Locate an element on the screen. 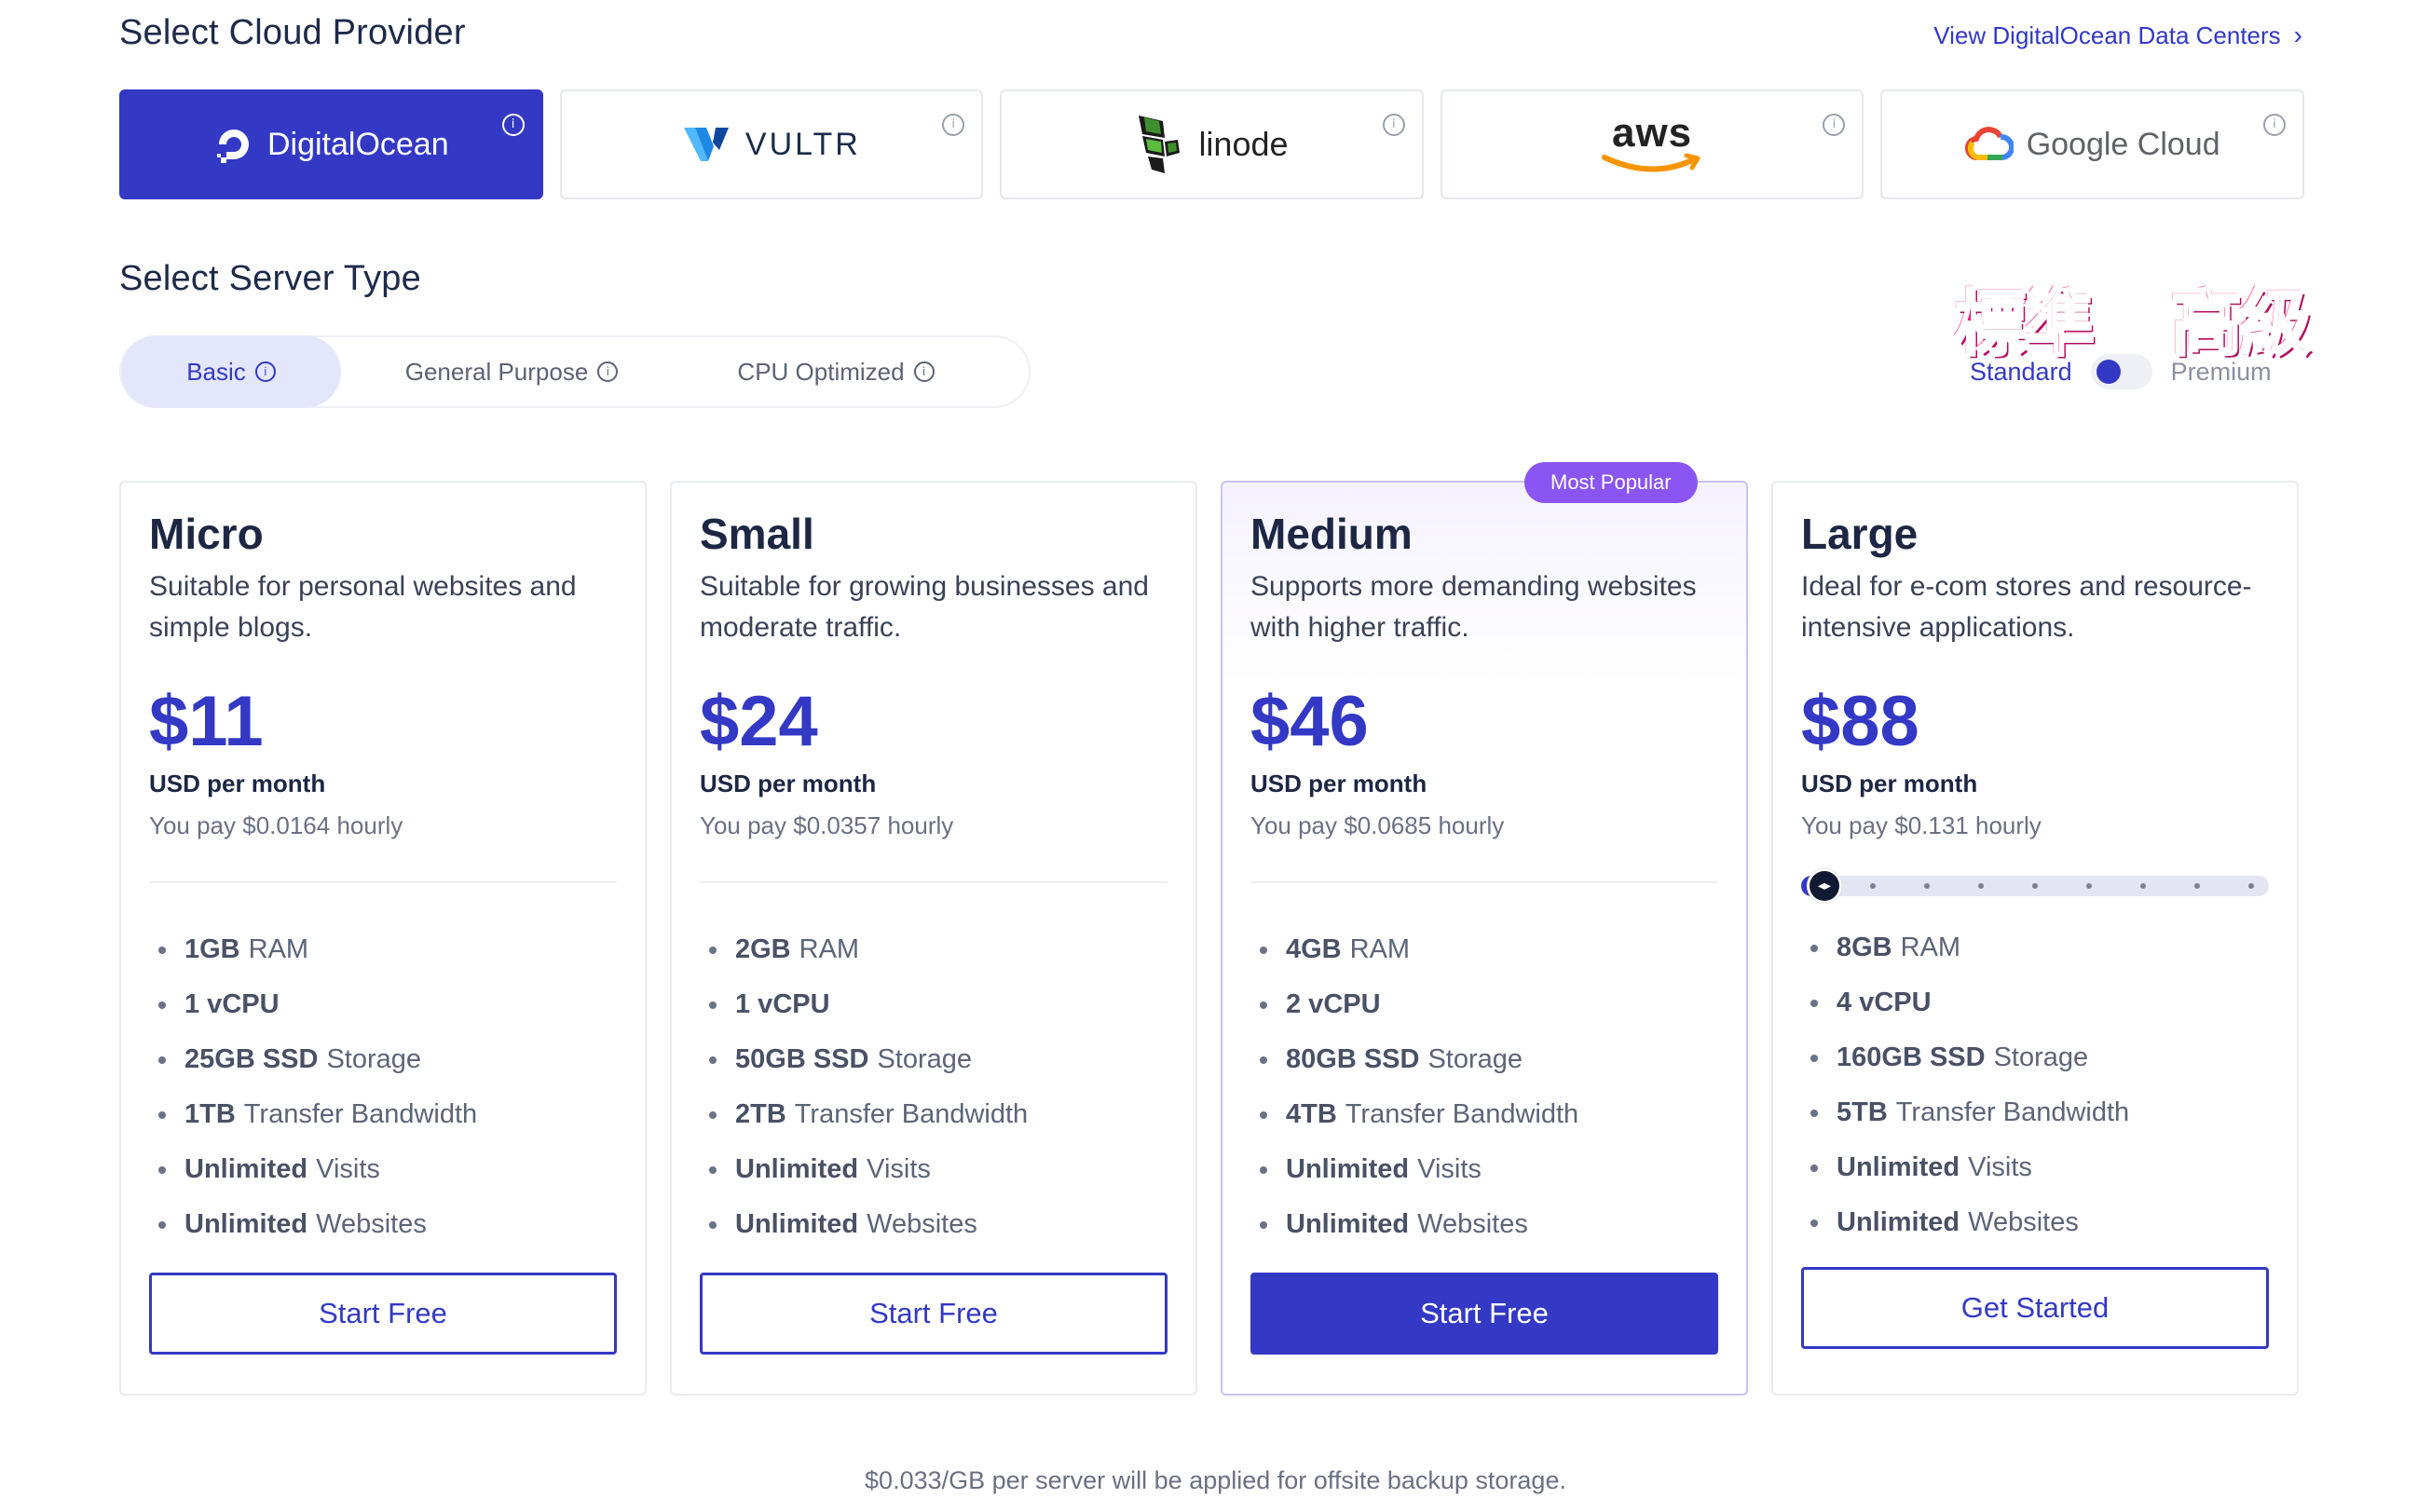  plan-price: $24 is located at coordinates (759, 721).